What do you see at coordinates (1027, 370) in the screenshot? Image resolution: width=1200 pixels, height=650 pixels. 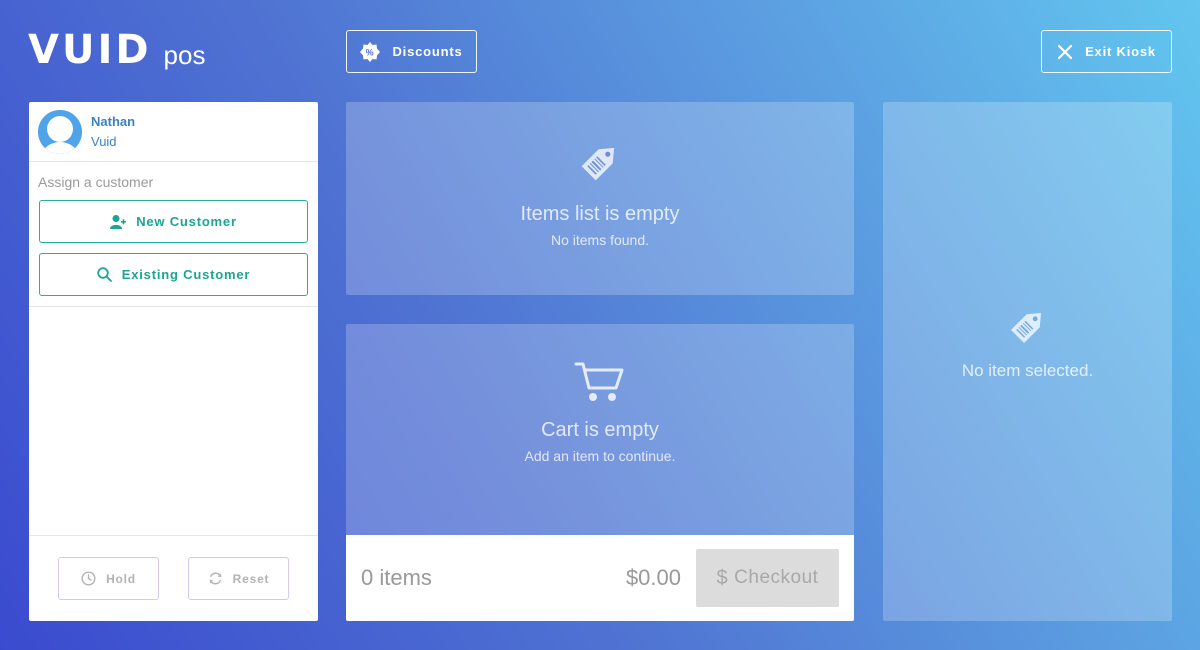 I see `no-item-selected-text: No item selected.` at bounding box center [1027, 370].